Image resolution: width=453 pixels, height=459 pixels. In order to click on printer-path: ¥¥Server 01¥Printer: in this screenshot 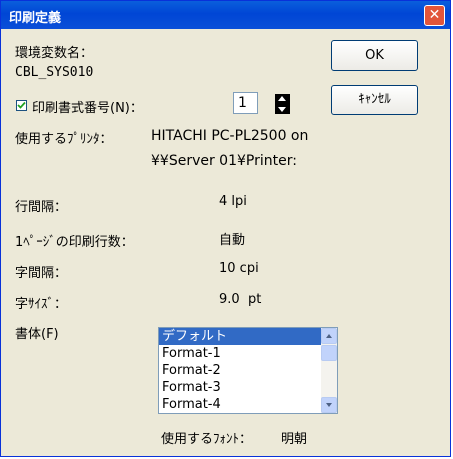, I will do `click(224, 161)`.